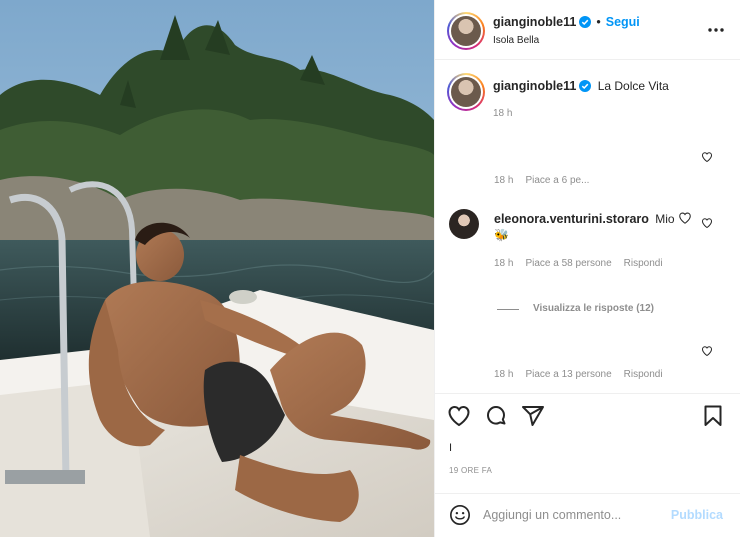  Describe the element at coordinates (587, 443) in the screenshot. I see `post-actions: I 19 ORE FA` at that location.